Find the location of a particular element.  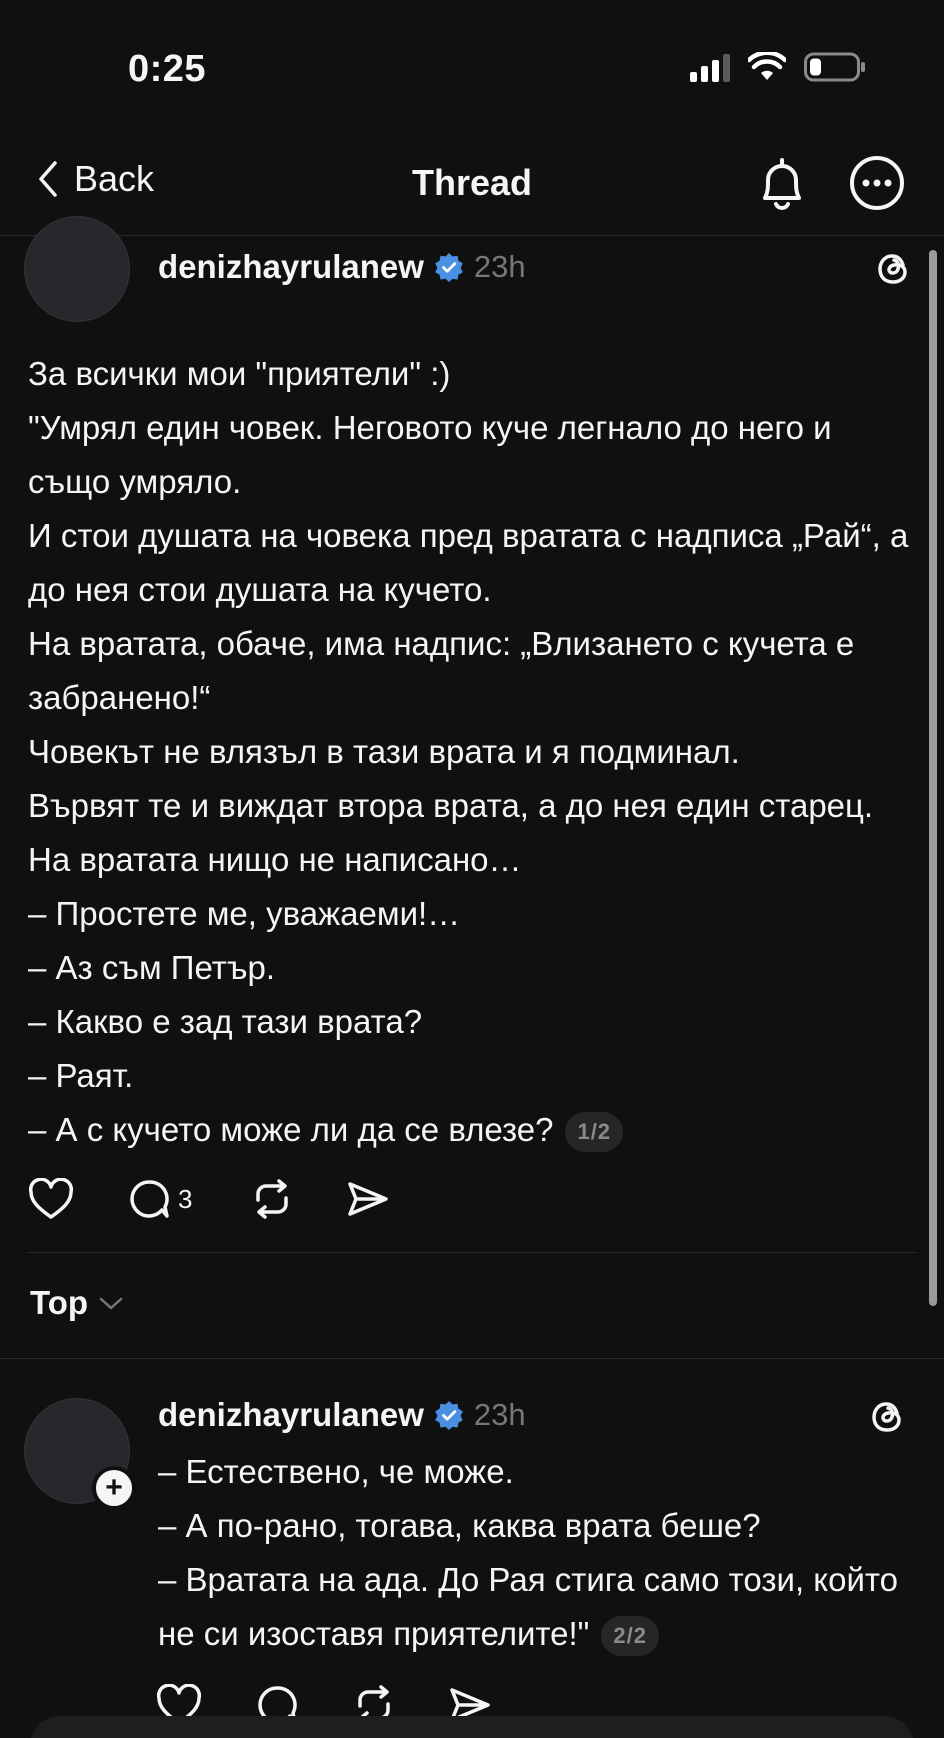

follow-button: + is located at coordinates (114, 1488).